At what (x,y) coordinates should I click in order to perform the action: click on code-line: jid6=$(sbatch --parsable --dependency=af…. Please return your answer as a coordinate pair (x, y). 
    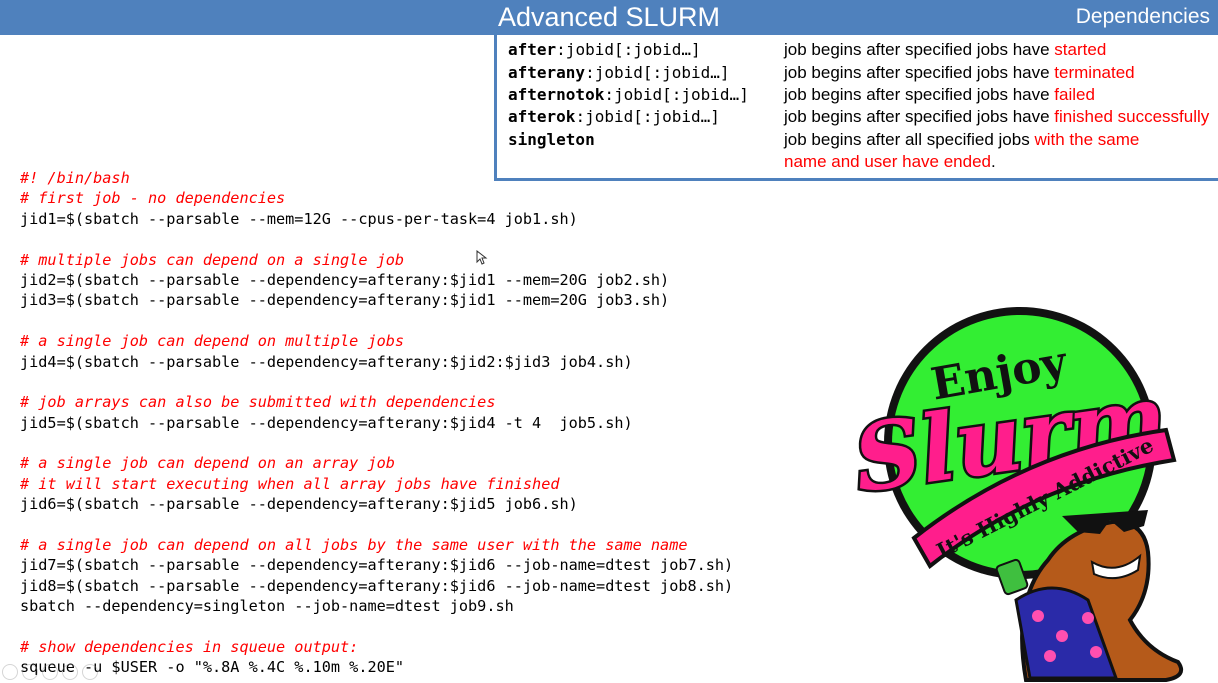
    Looking at the image, I should click on (299, 504).